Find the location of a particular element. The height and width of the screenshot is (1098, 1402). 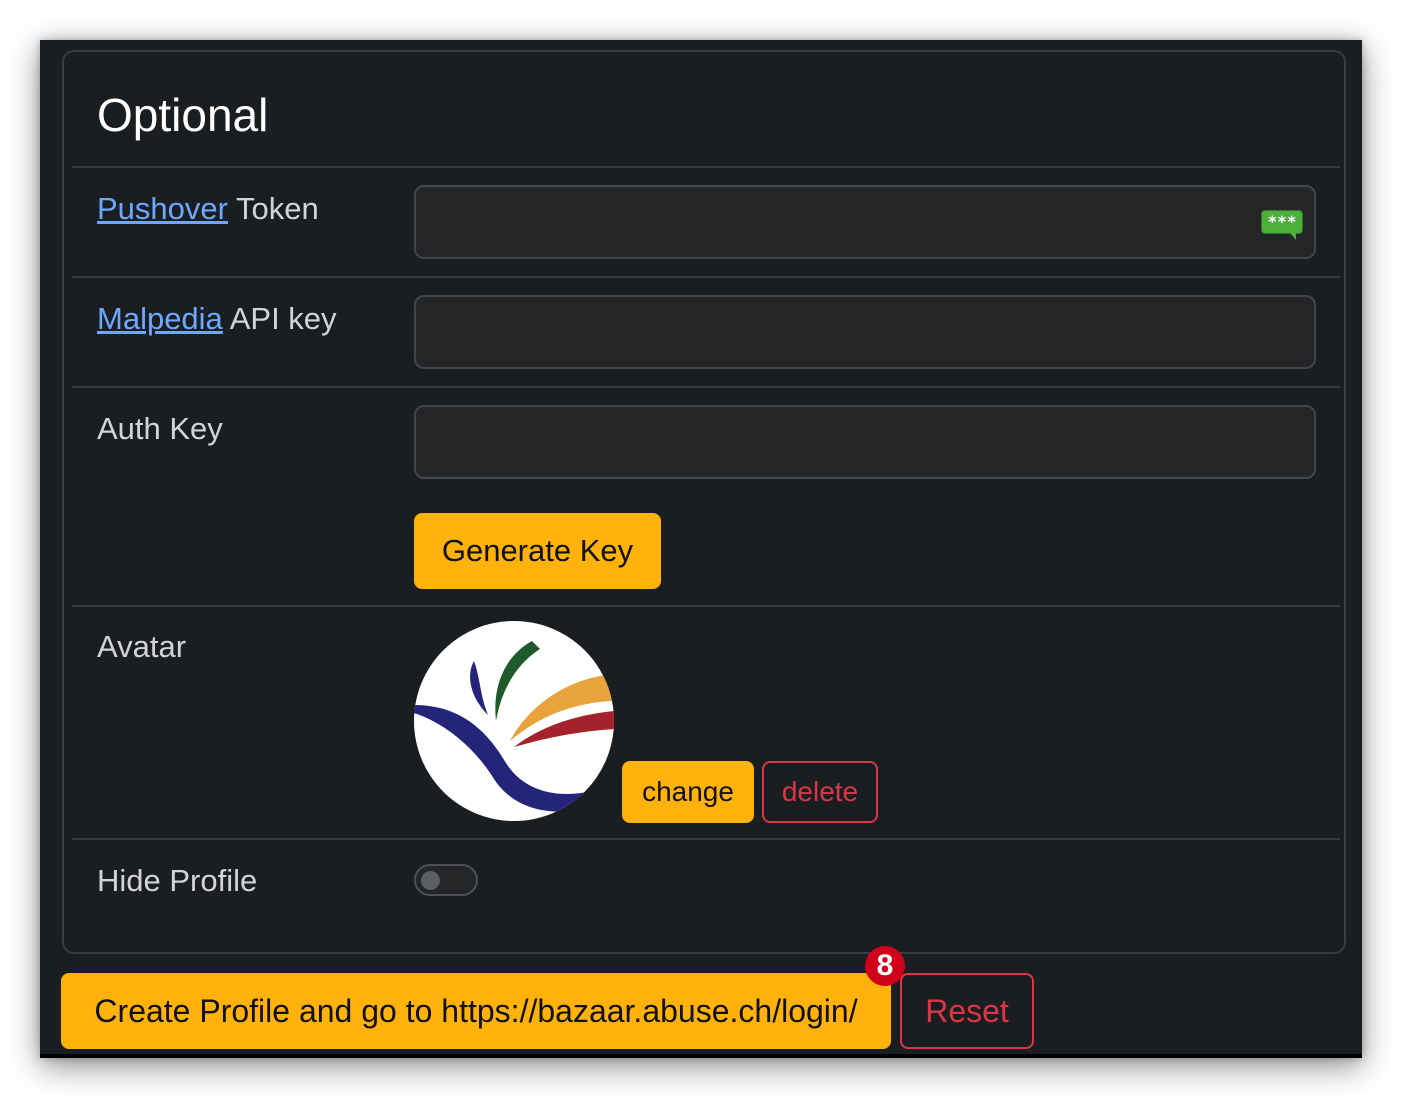

avatar is located at coordinates (514, 721).